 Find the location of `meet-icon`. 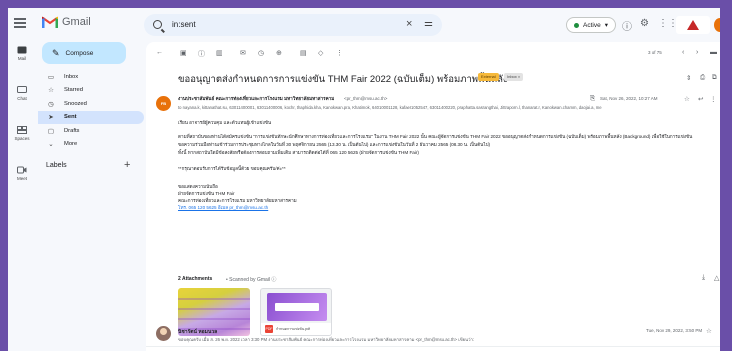

meet-icon is located at coordinates (22, 170).